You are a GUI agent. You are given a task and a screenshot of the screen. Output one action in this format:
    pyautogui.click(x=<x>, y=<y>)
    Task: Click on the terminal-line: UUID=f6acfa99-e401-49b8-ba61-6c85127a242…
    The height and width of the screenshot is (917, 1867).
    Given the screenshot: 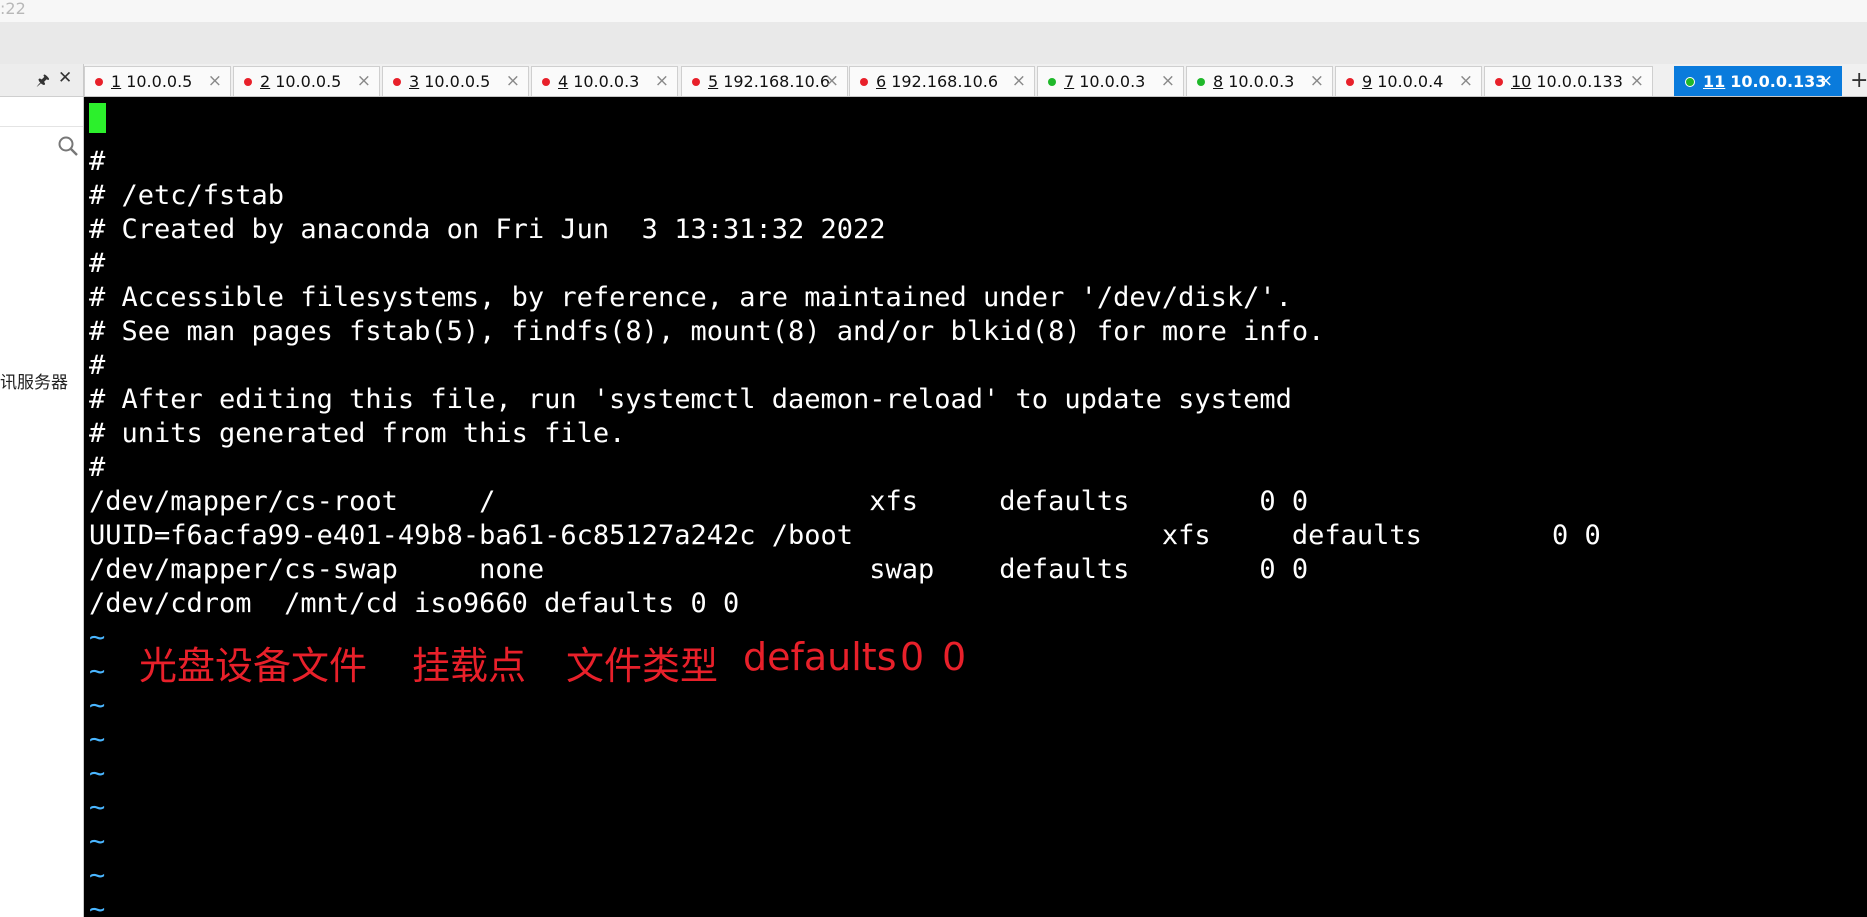 What is the action you would take?
    pyautogui.click(x=845, y=535)
    